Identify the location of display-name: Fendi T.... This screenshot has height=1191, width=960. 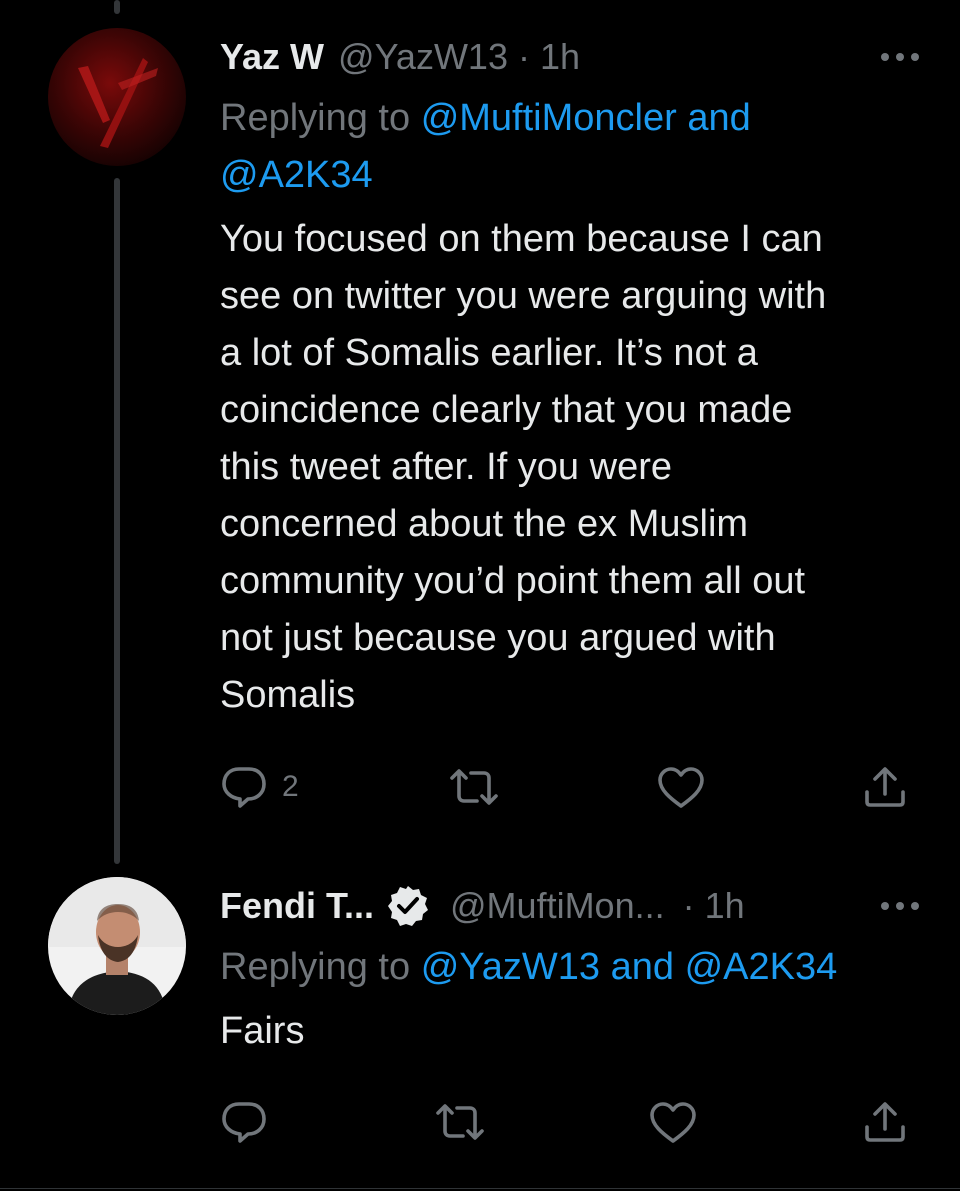
(297, 906).